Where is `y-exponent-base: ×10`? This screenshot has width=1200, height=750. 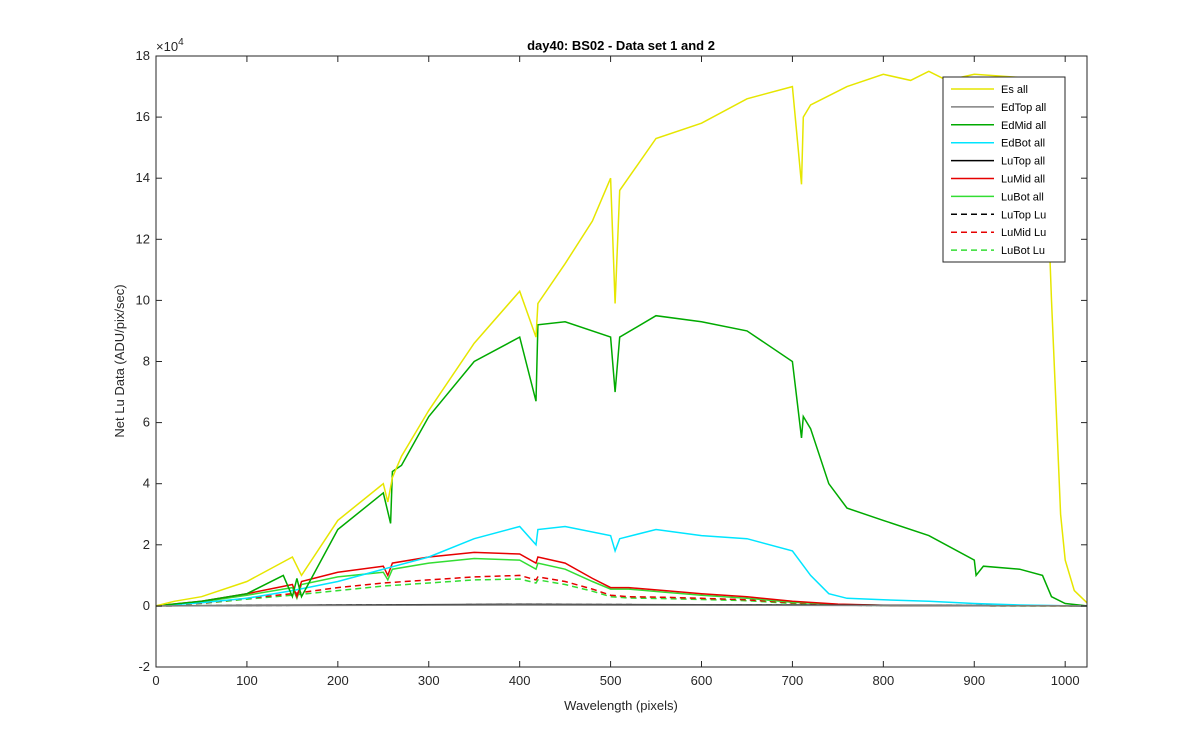 y-exponent-base: ×10 is located at coordinates (167, 46).